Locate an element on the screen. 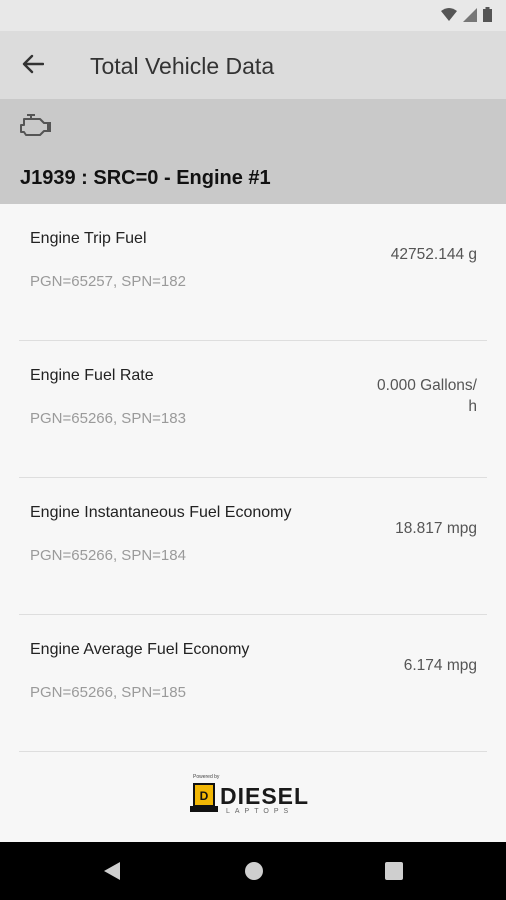  svg-text: D is located at coordinates (204, 796).